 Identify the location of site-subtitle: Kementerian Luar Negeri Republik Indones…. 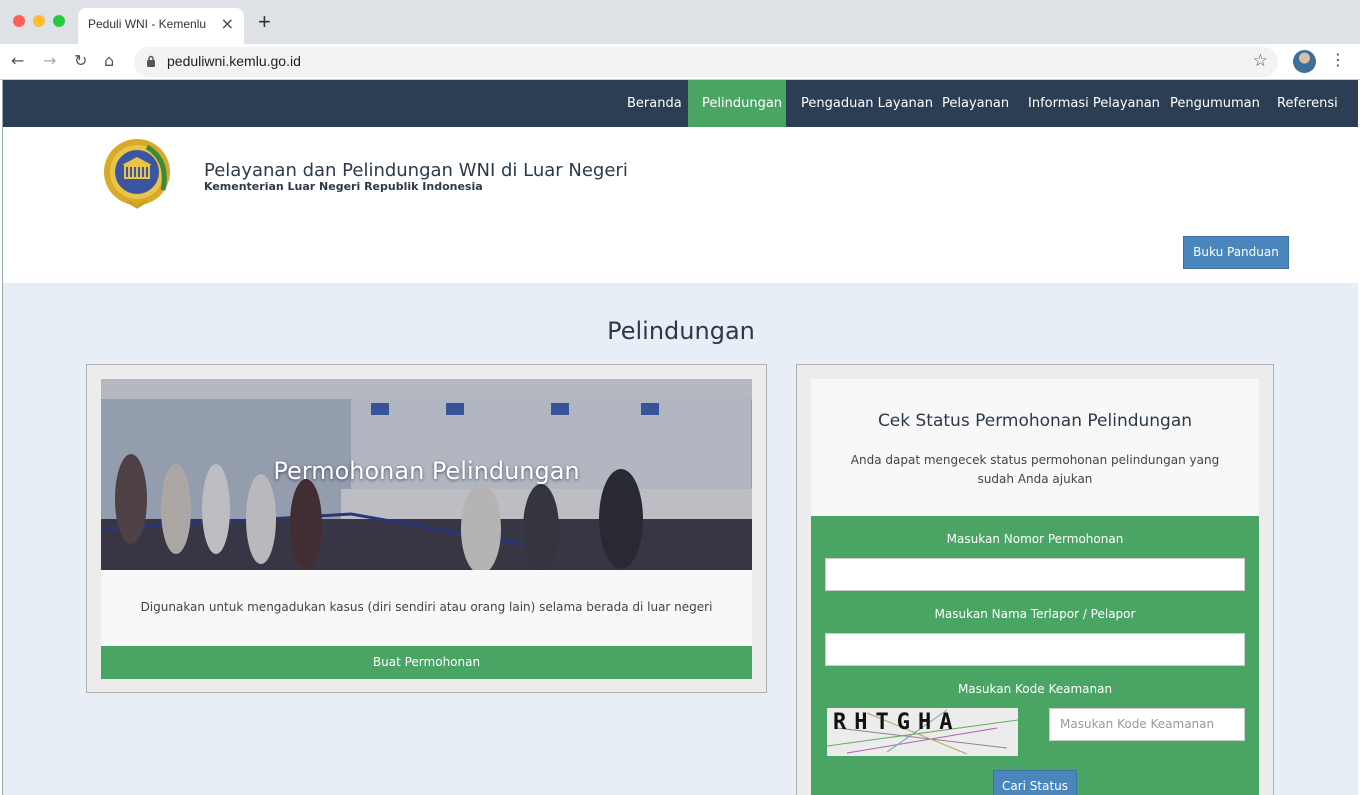
(343, 186).